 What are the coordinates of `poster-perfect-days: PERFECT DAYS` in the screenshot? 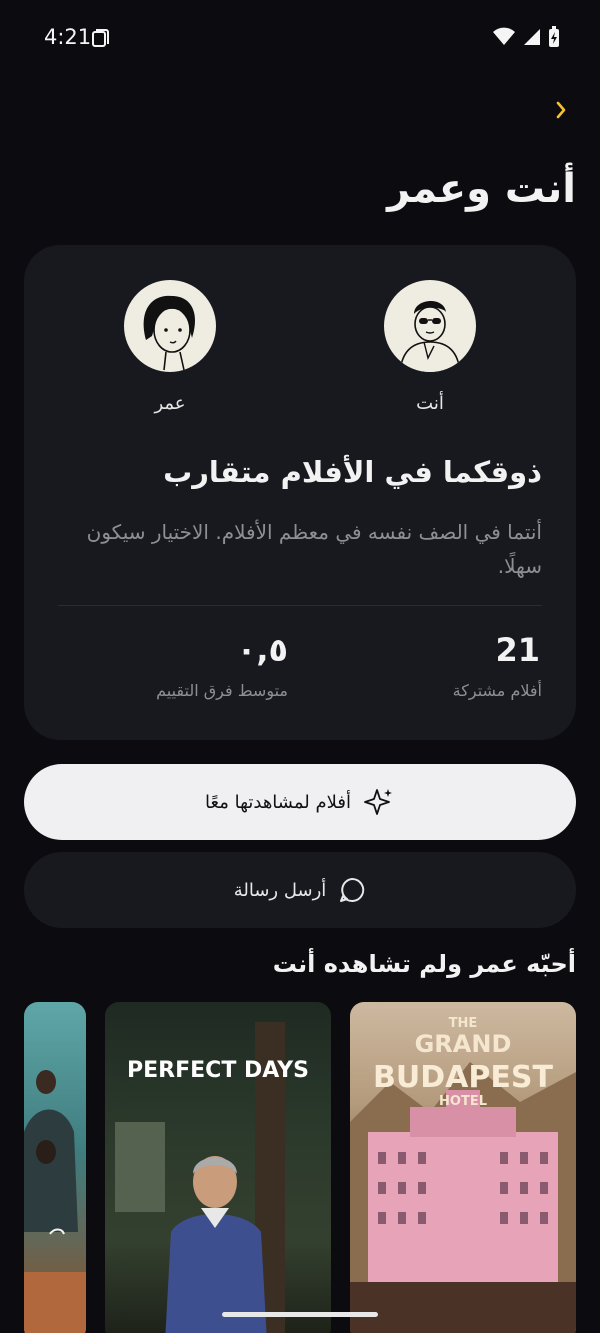 It's located at (218, 1167).